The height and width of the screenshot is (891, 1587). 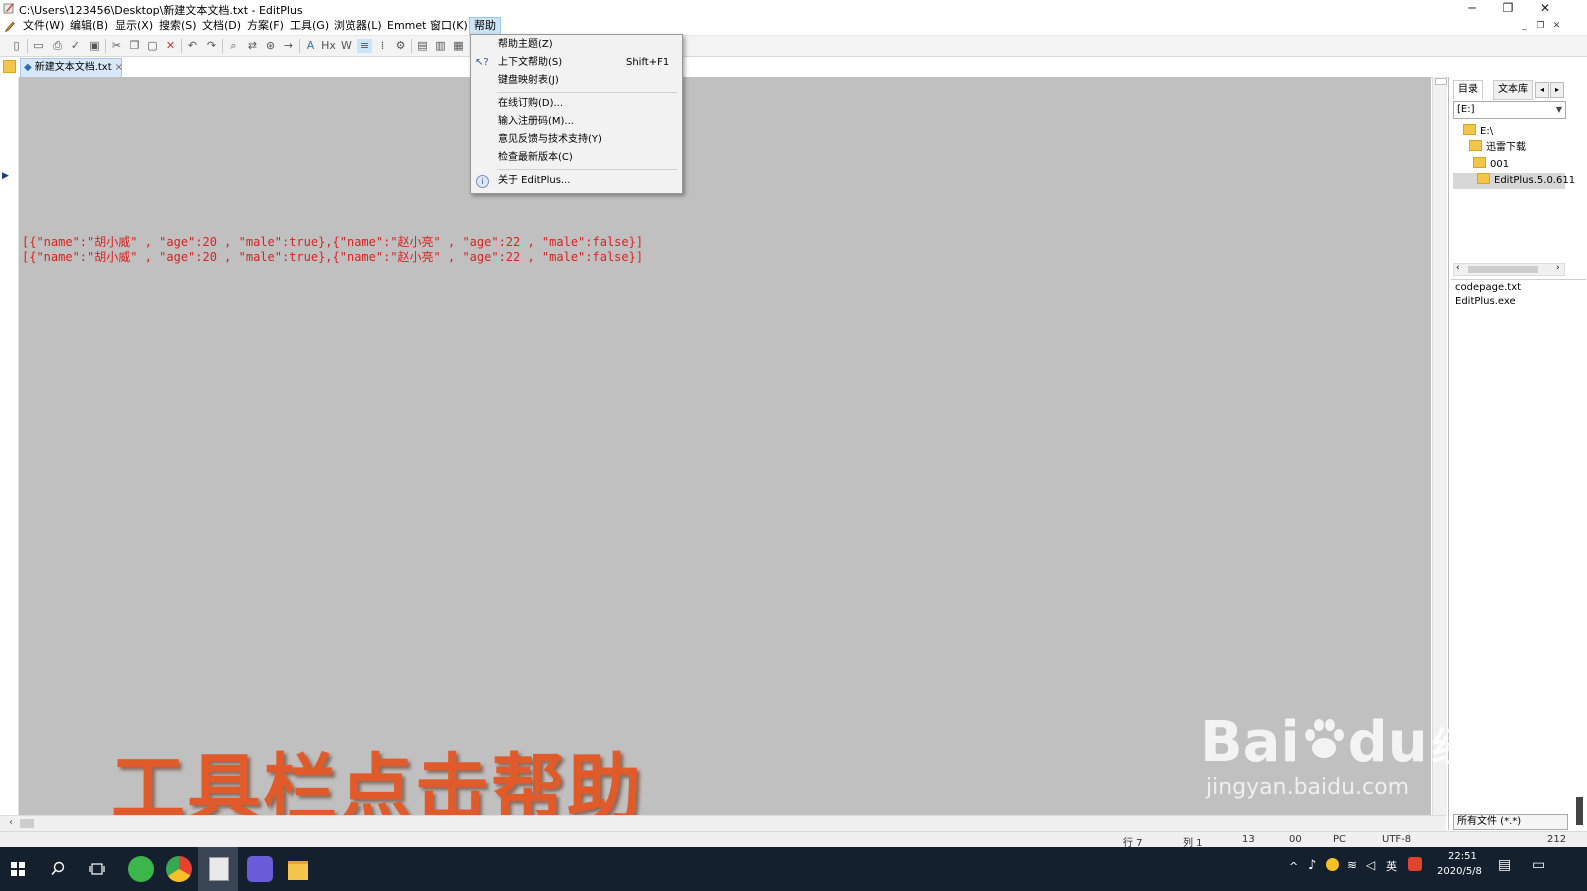 What do you see at coordinates (309, 26) in the screenshot?
I see `menu-tools: 工具(G)` at bounding box center [309, 26].